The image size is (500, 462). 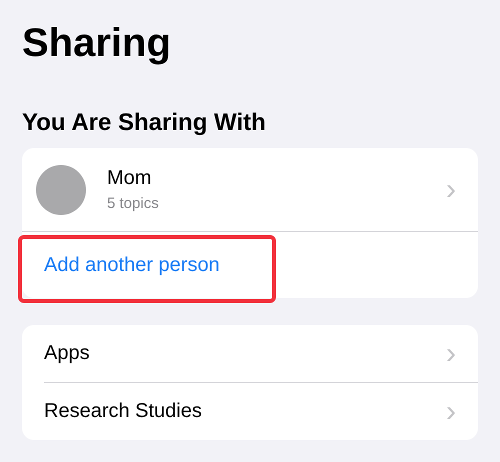 What do you see at coordinates (67, 353) in the screenshot?
I see `menu-label: Apps` at bounding box center [67, 353].